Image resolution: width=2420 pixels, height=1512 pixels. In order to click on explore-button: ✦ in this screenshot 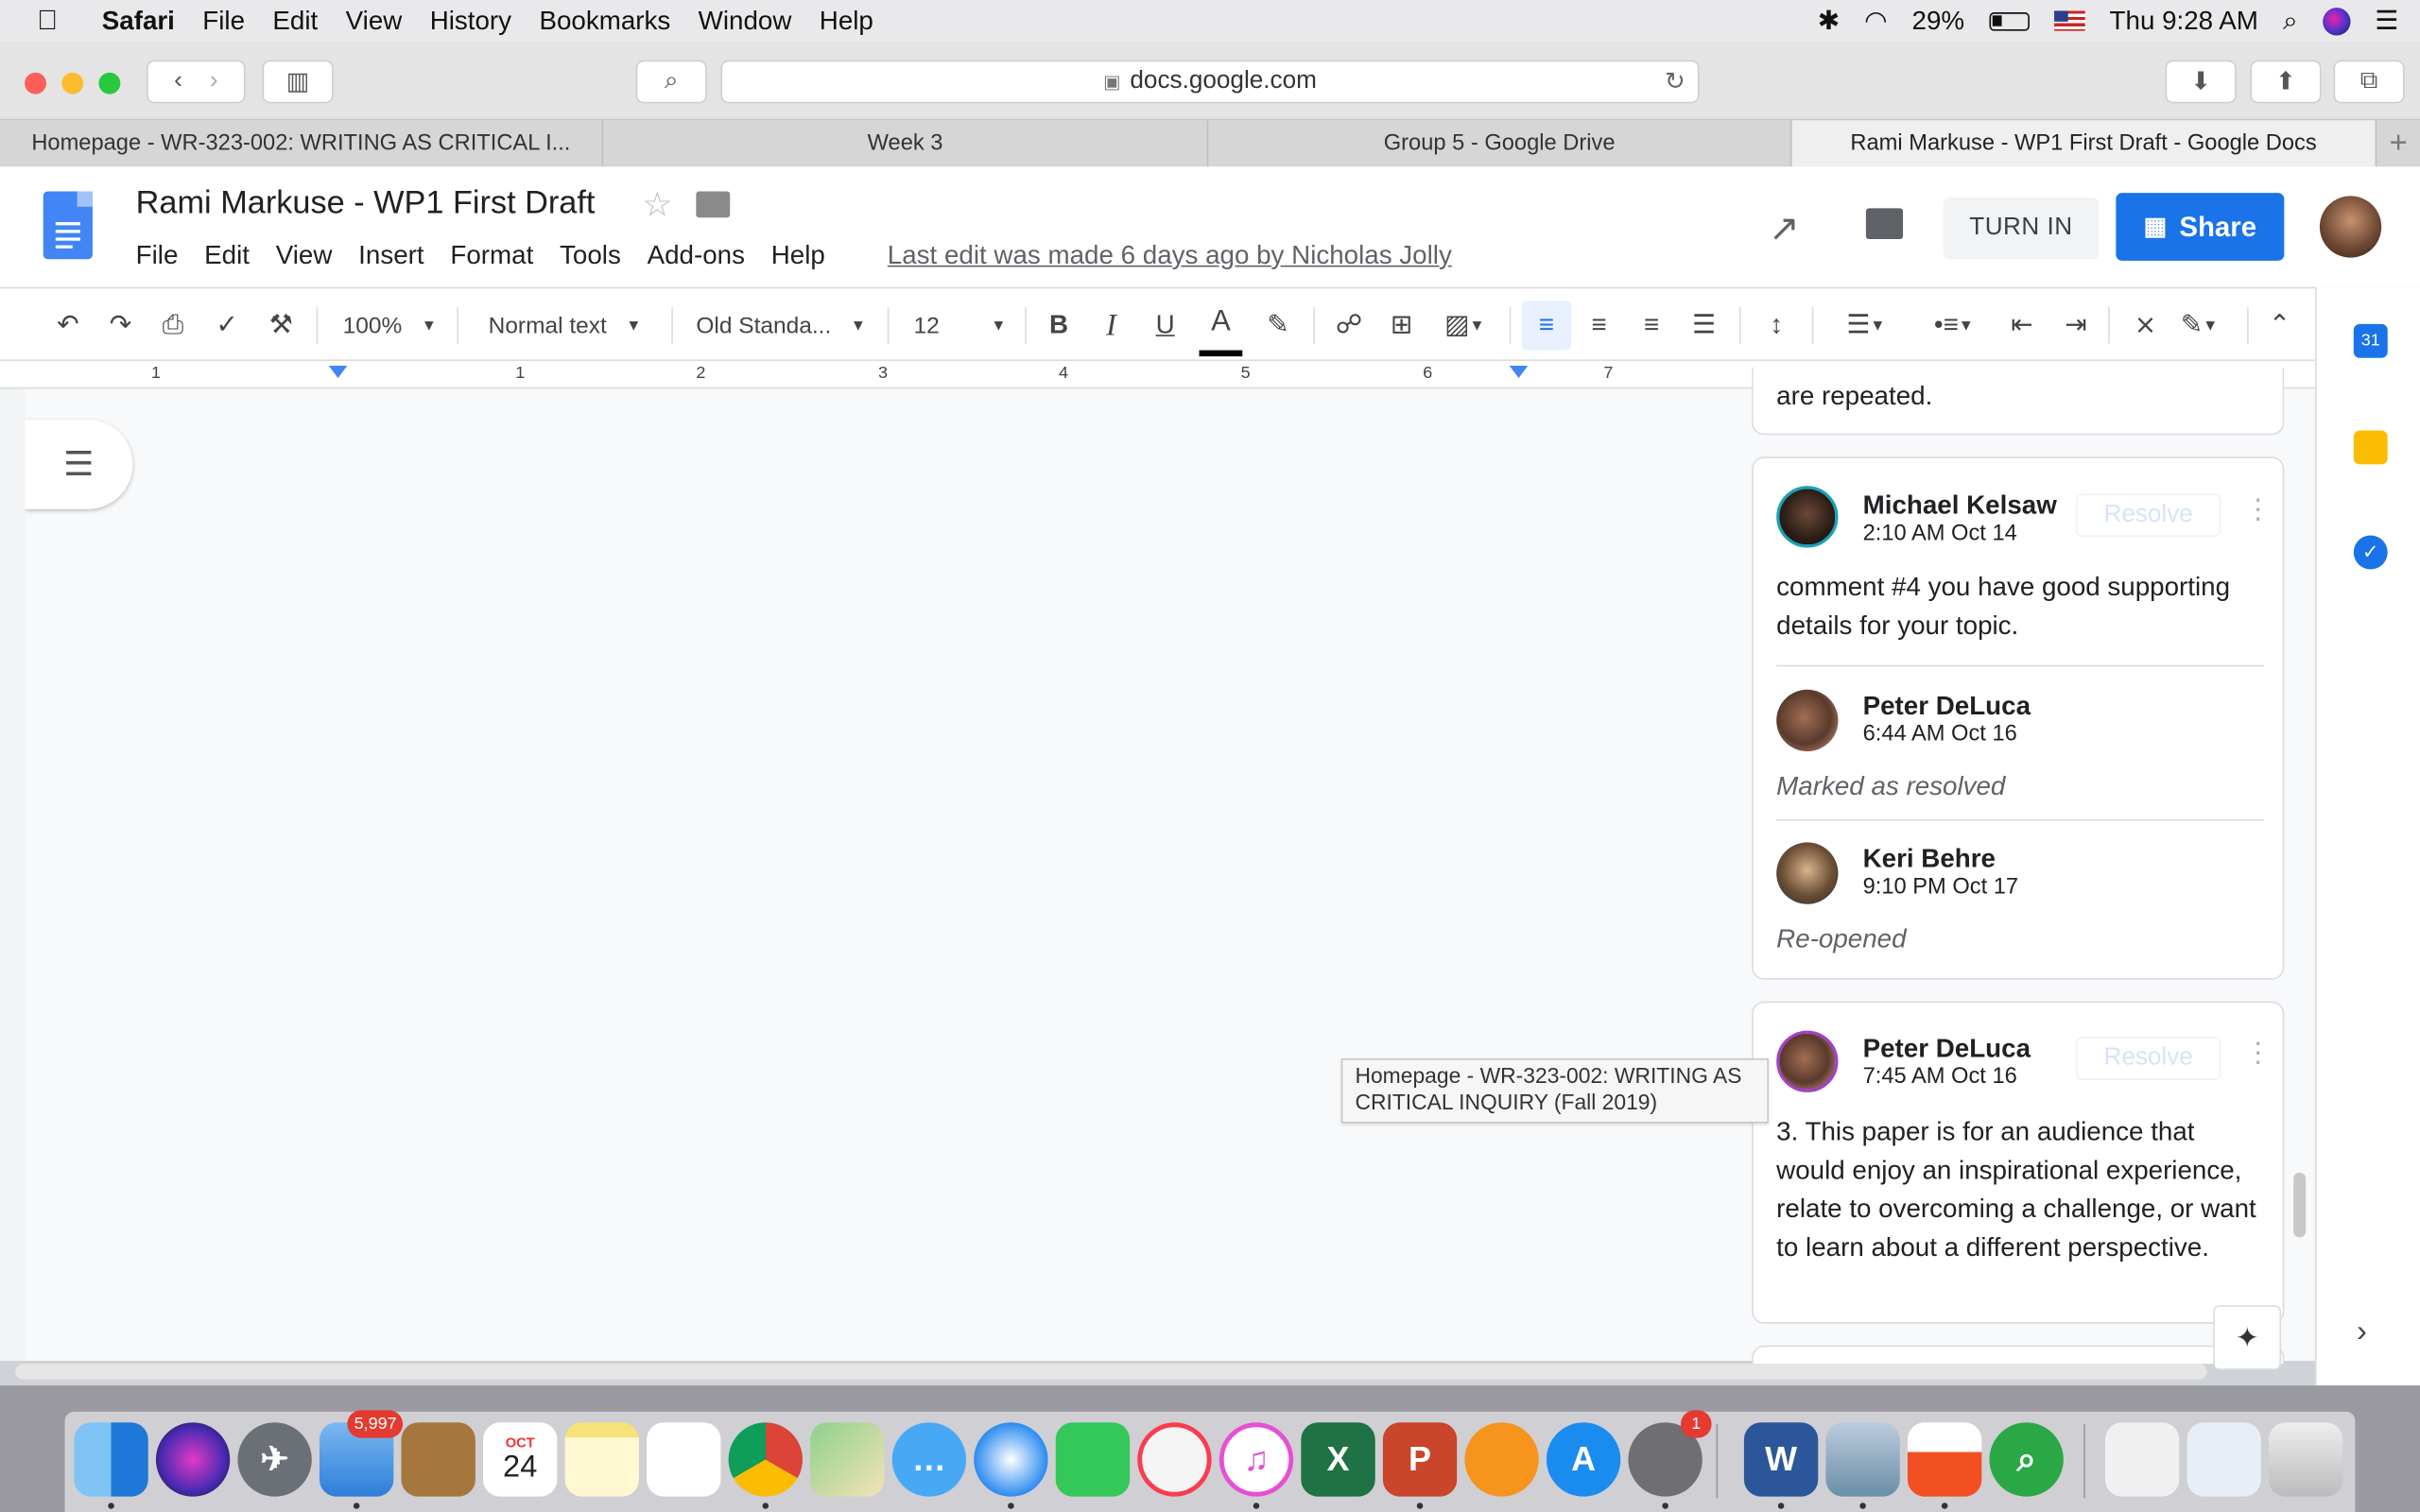, I will do `click(2247, 1337)`.